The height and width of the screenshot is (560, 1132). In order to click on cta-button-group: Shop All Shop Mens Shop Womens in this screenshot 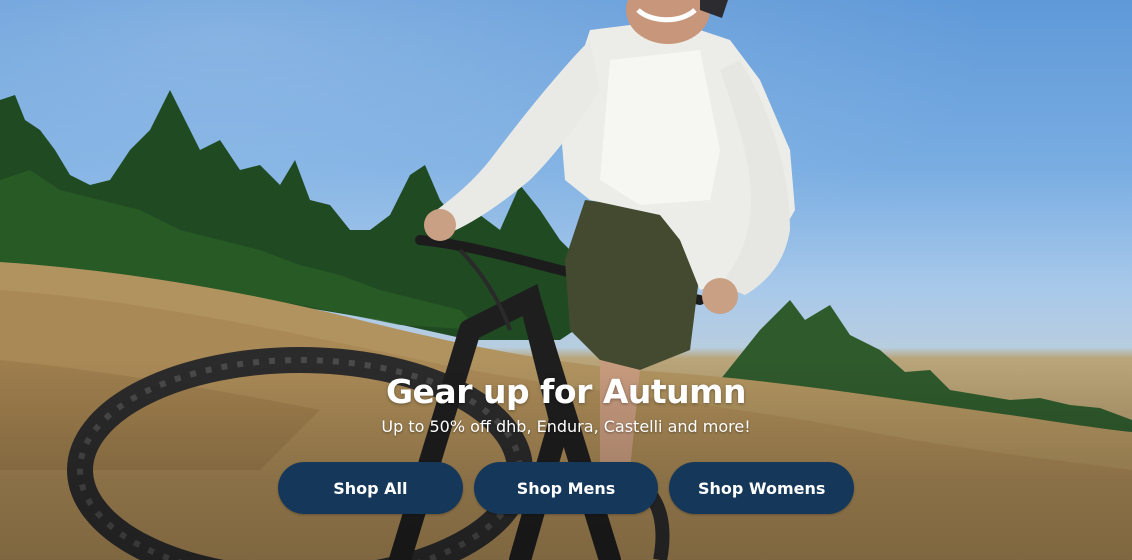, I will do `click(566, 488)`.